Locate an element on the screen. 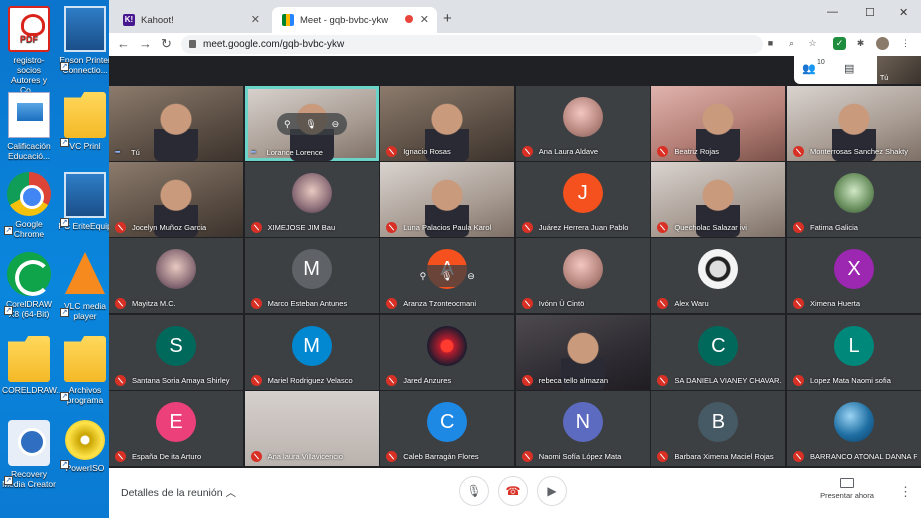  extension-check-icon: ✓ is located at coordinates (839, 43).